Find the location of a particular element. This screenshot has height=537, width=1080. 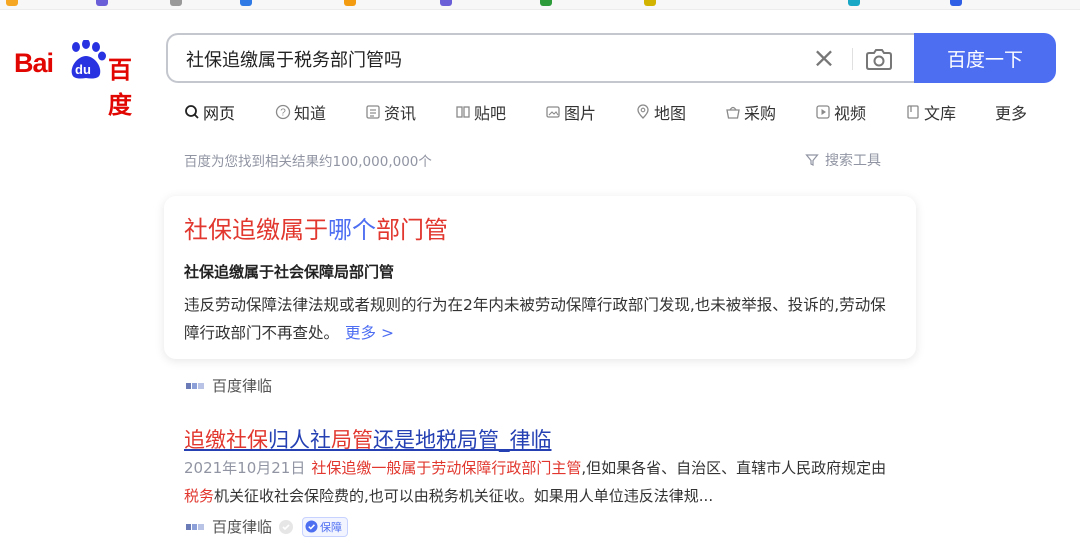

tab-label: 图片 is located at coordinates (580, 113).